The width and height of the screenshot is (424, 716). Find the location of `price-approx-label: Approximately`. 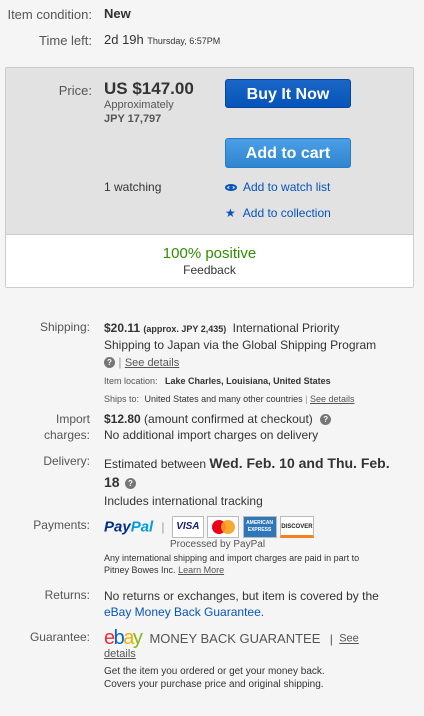

price-approx-label: Approximately is located at coordinates (139, 105).